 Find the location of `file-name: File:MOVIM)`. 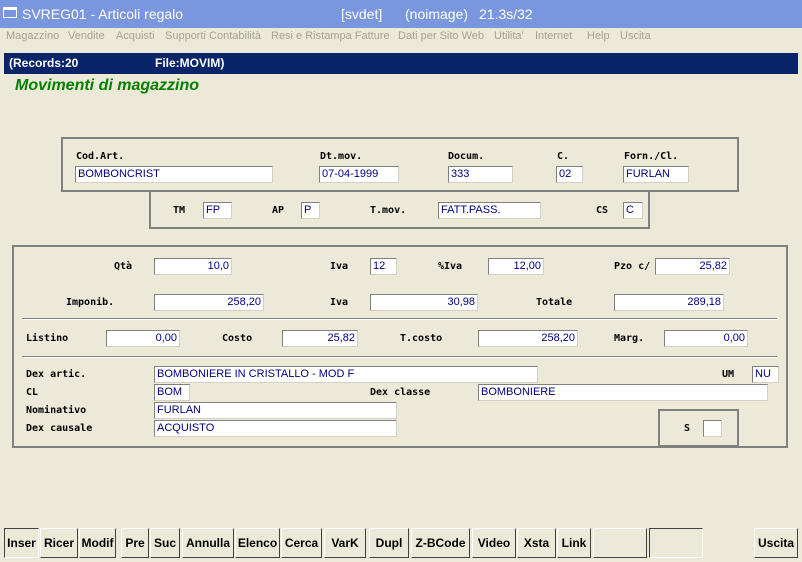

file-name: File:MOVIM) is located at coordinates (190, 63).